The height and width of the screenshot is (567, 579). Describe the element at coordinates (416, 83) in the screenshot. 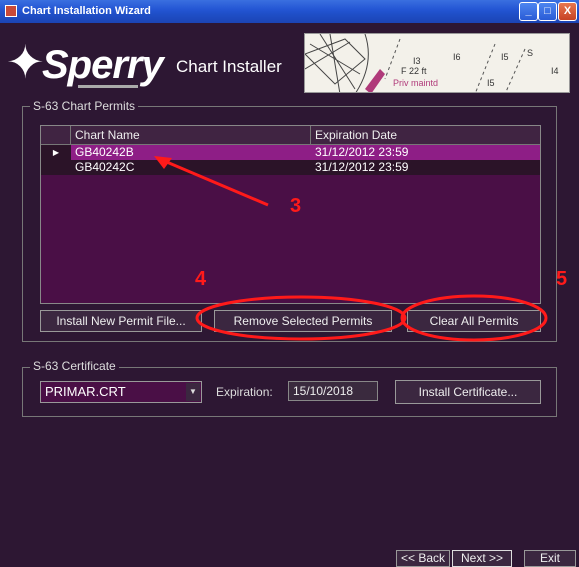

I see `map-note-label: Priv maintd` at that location.